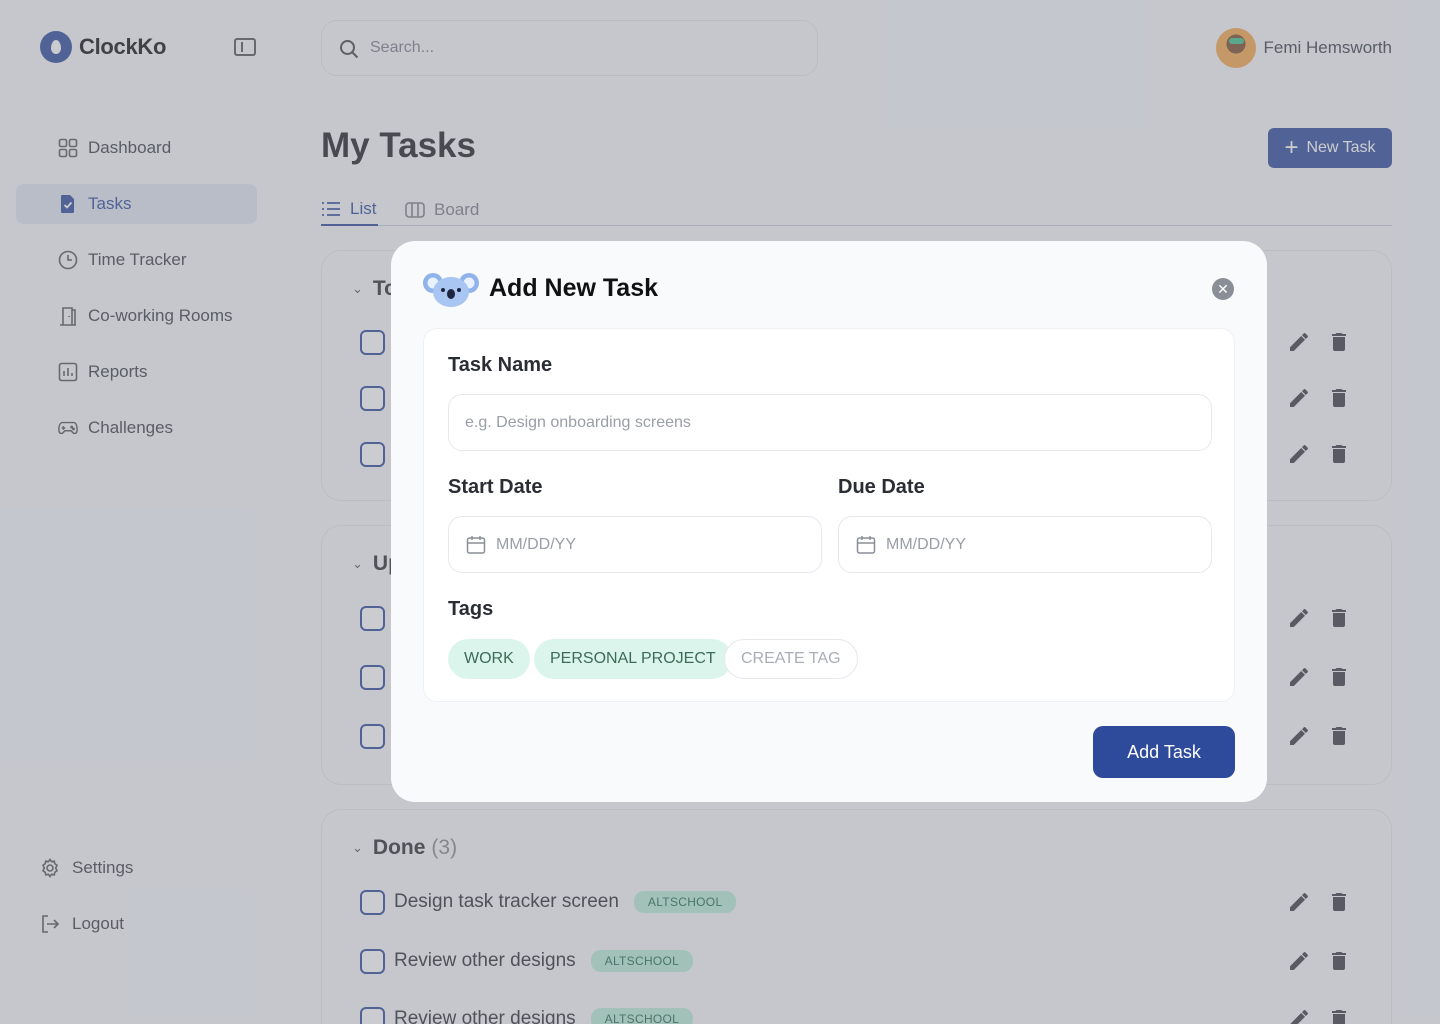 Image resolution: width=1440 pixels, height=1024 pixels. What do you see at coordinates (1036, 544) in the screenshot?
I see `due-date-input` at bounding box center [1036, 544].